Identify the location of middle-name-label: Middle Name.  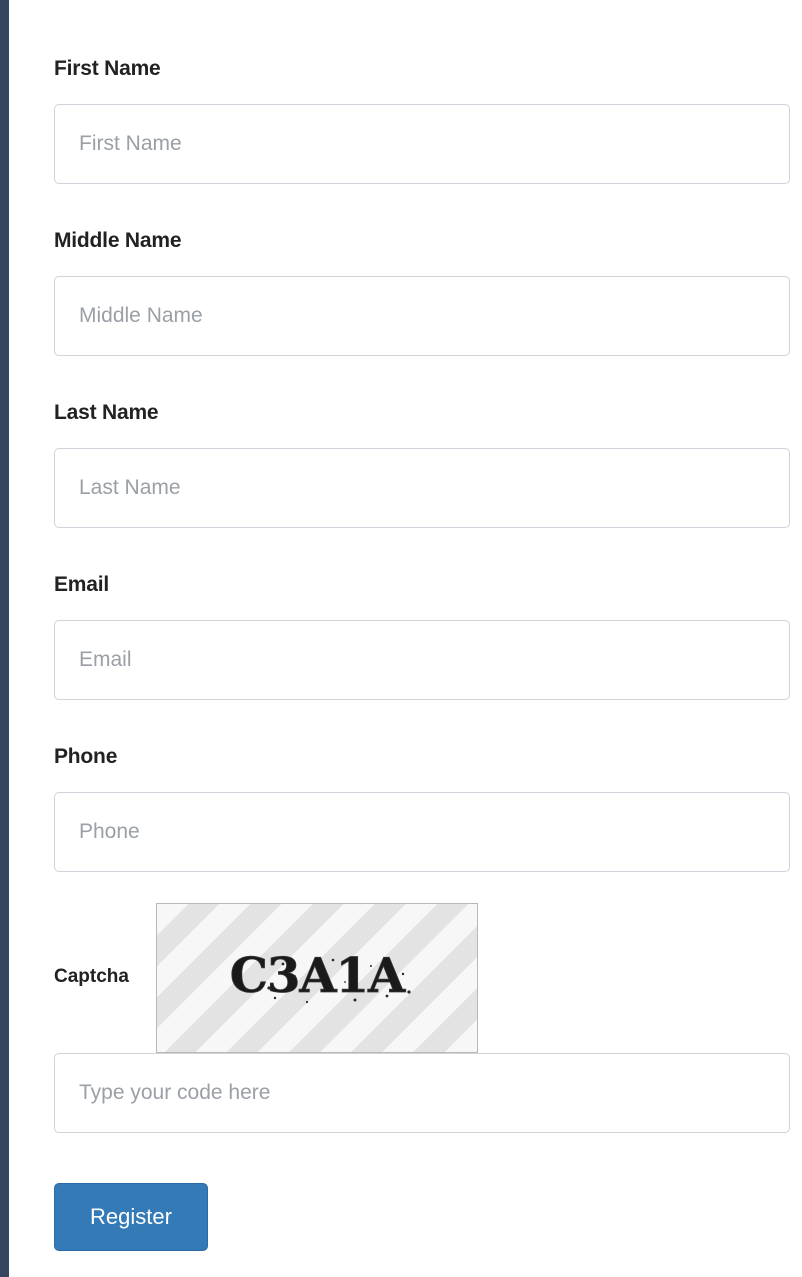
(118, 240).